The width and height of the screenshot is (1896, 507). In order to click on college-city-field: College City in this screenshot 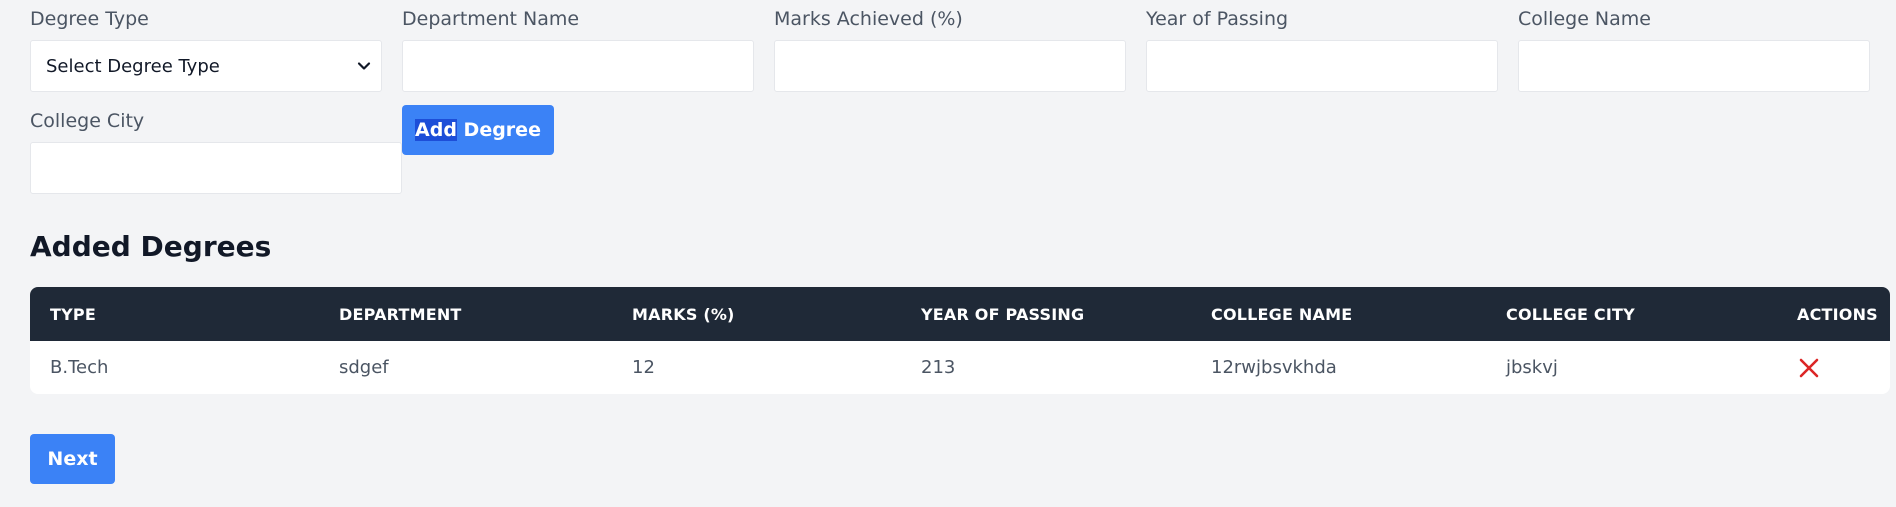, I will do `click(216, 152)`.